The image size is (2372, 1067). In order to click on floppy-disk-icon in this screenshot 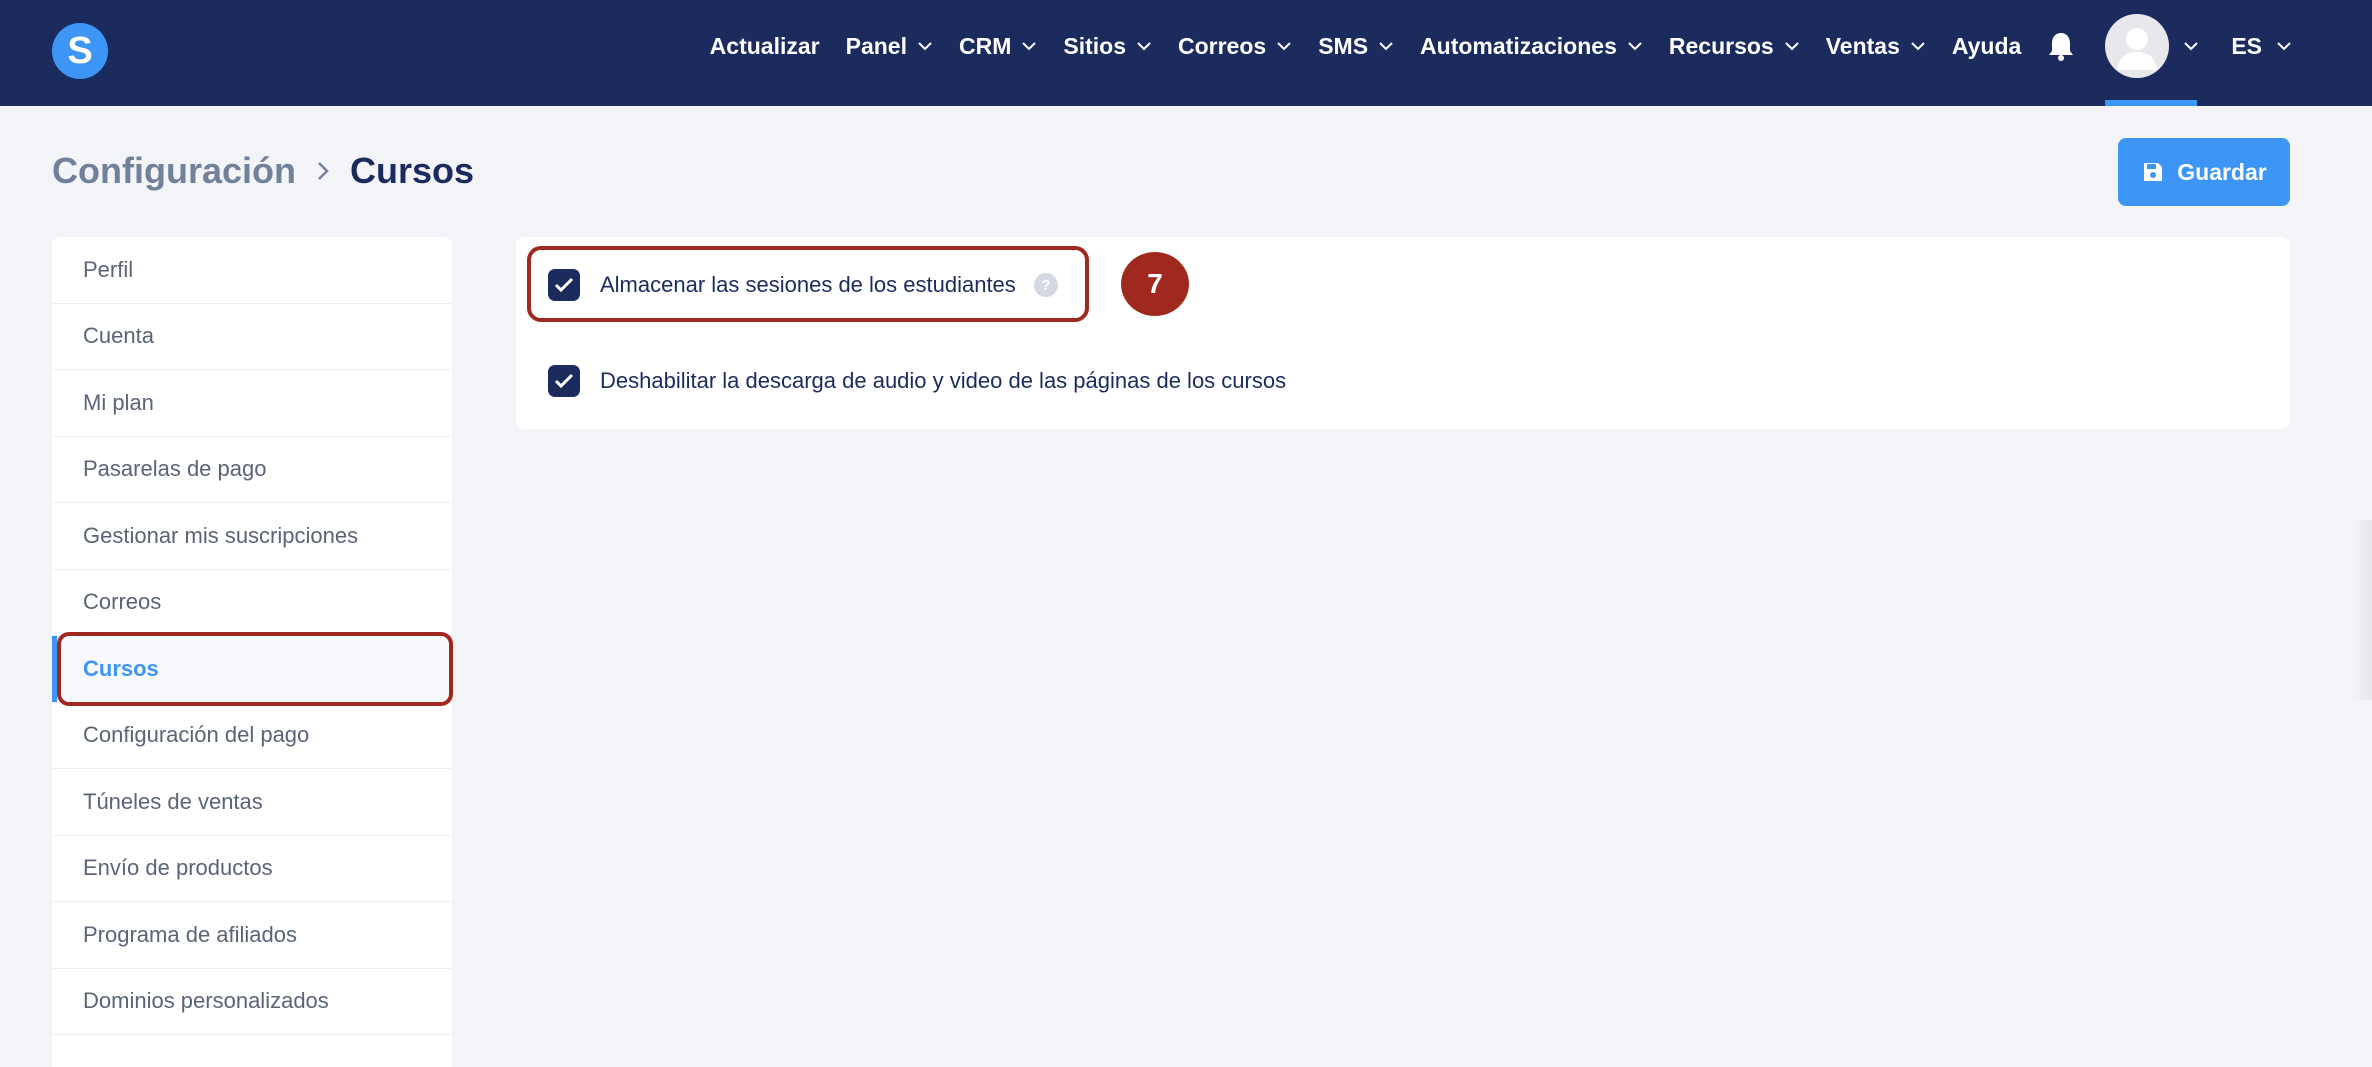, I will do `click(2153, 172)`.